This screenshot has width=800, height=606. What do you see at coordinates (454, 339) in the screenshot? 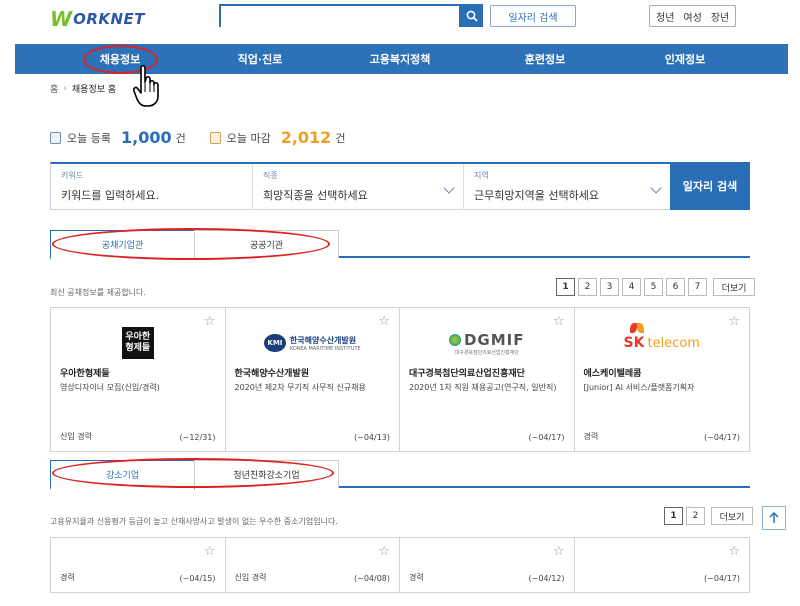
I see `dgmif-flower-icon` at bounding box center [454, 339].